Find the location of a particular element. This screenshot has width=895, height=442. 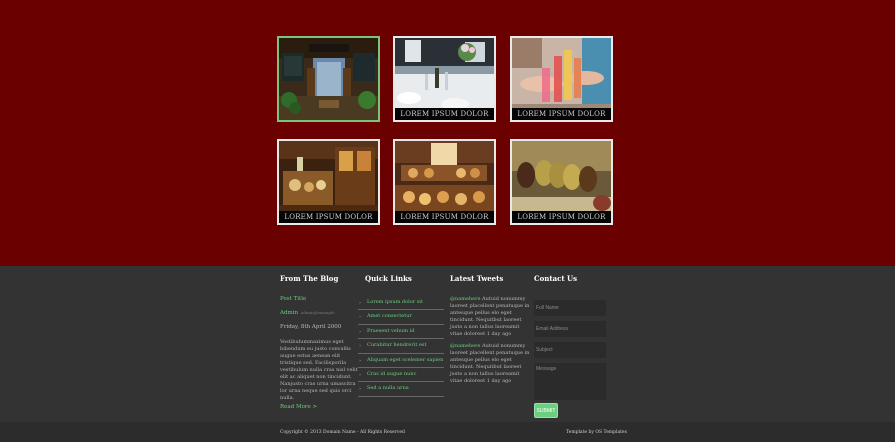

quick-link-item: › Lorem ipsum dolor sit is located at coordinates (401, 303).